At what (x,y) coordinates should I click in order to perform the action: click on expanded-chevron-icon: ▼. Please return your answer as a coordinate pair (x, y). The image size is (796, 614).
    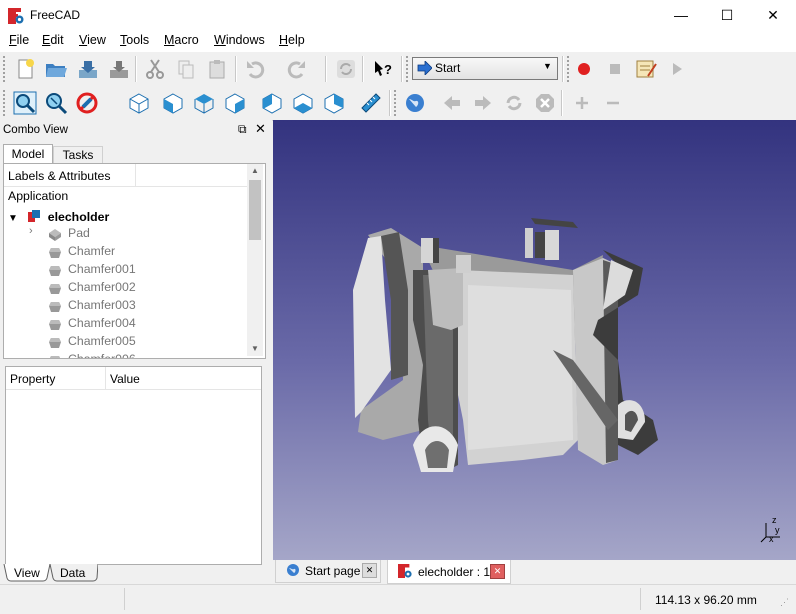
    Looking at the image, I should click on (13, 218).